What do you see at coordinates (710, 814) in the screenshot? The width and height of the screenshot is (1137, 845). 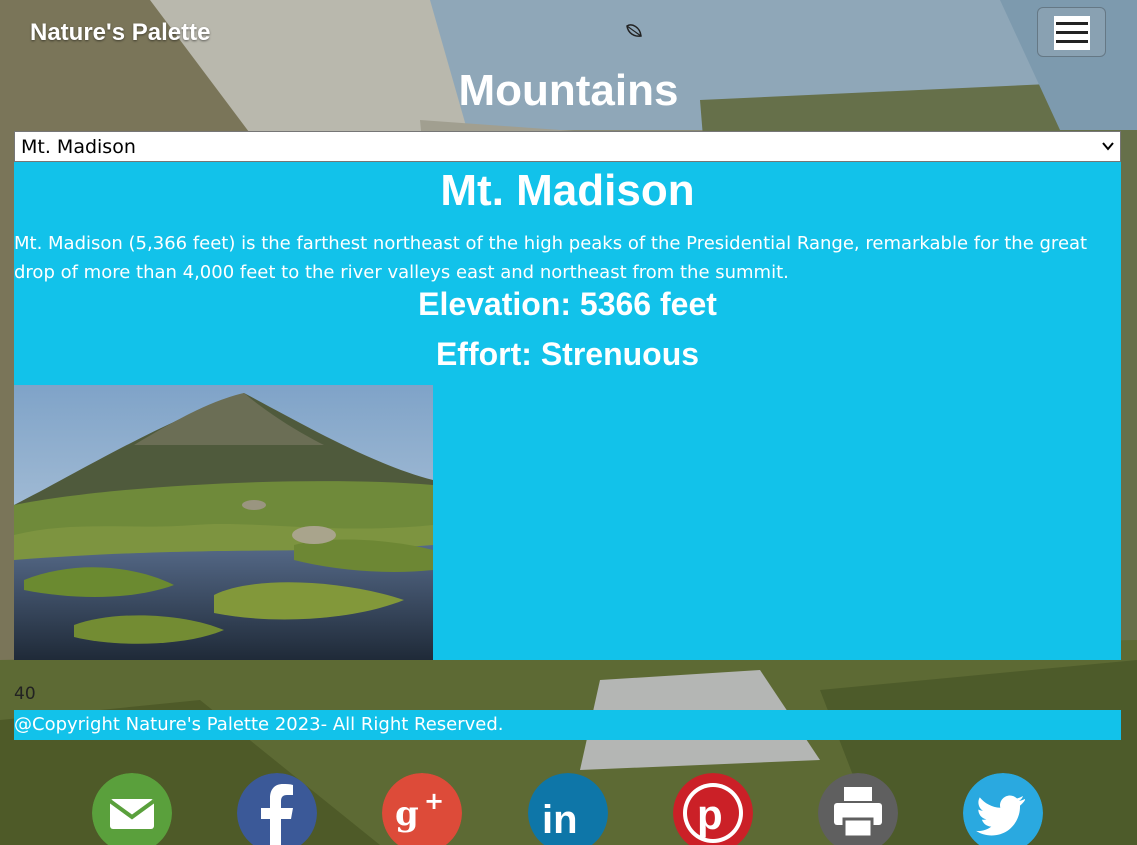 I see `svg-text: p` at bounding box center [710, 814].